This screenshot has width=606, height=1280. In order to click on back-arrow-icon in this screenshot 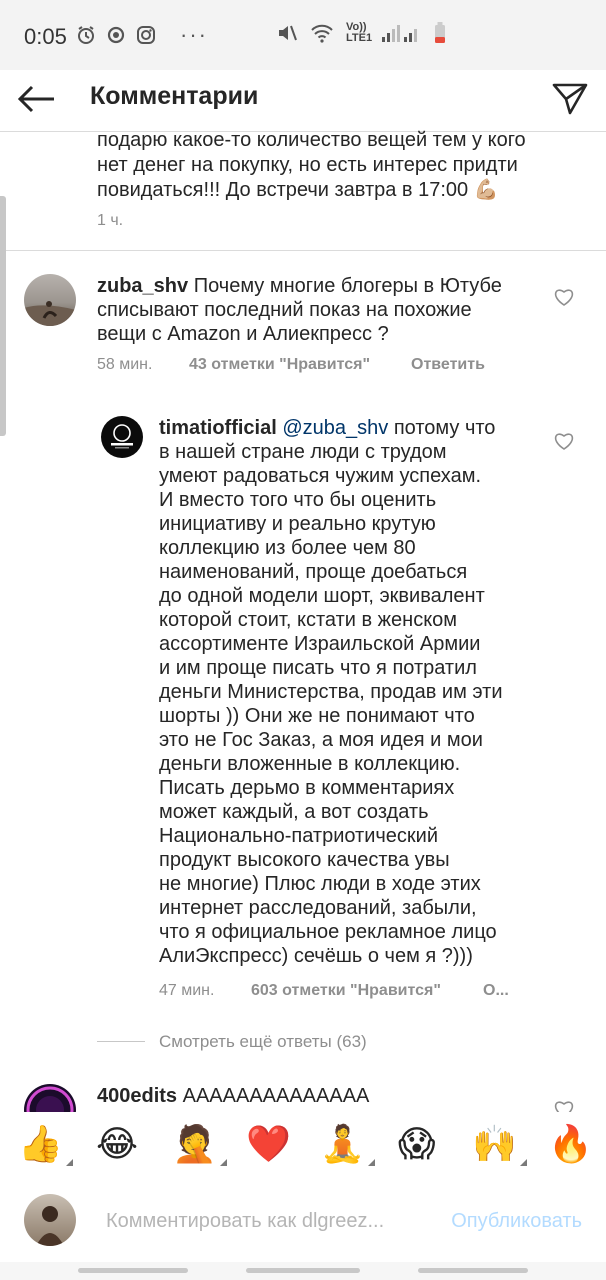, I will do `click(36, 99)`.